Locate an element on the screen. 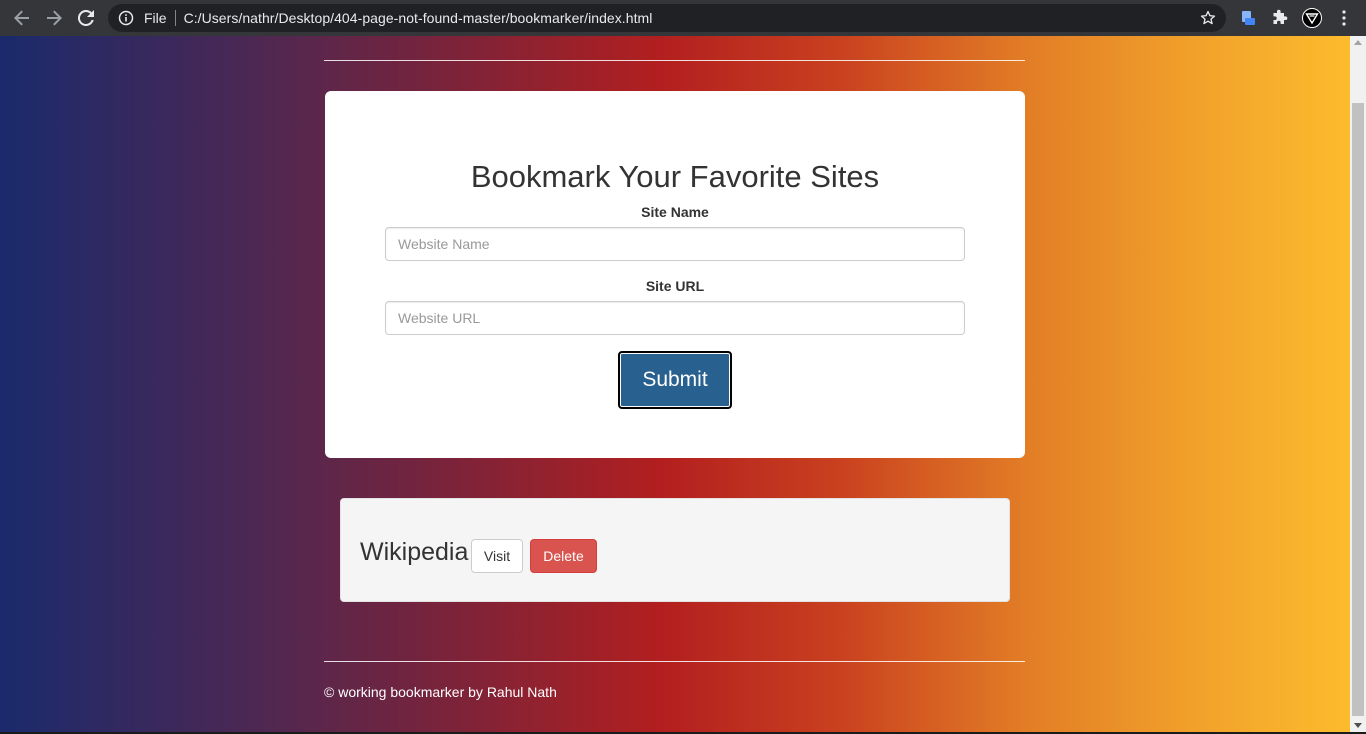 The image size is (1366, 734). site-name-input is located at coordinates (675, 244).